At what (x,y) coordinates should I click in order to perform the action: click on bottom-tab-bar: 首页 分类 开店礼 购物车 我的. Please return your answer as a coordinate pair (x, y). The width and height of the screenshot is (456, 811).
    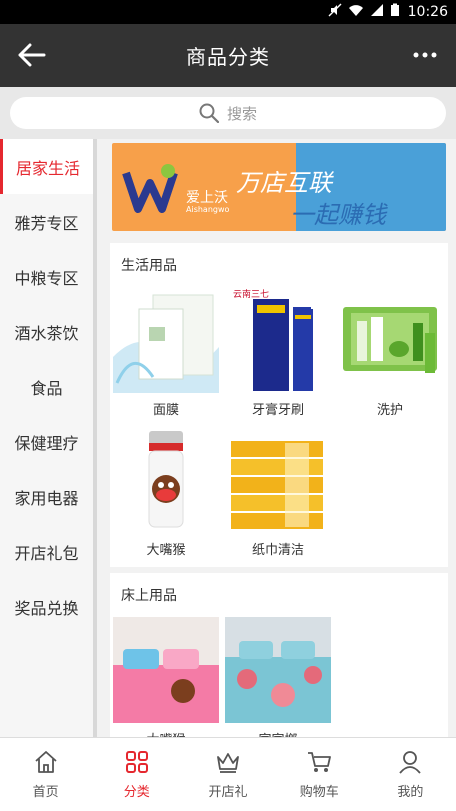
    Looking at the image, I should click on (228, 774).